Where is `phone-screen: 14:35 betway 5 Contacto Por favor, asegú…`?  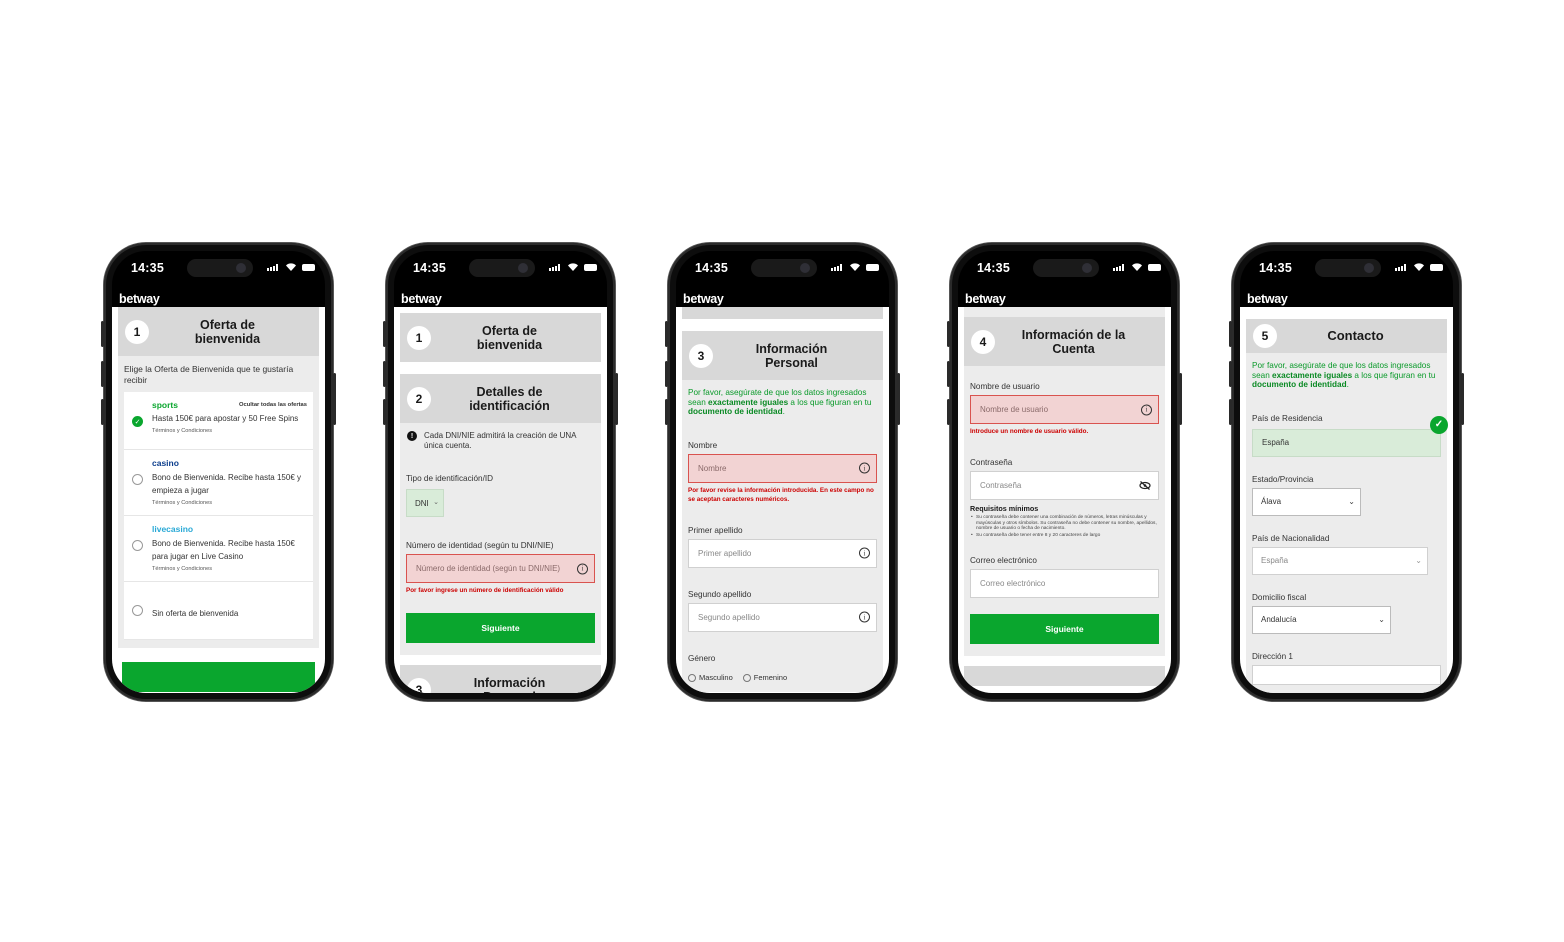 phone-screen: 14:35 betway 5 Contacto Por favor, asegú… is located at coordinates (1346, 472).